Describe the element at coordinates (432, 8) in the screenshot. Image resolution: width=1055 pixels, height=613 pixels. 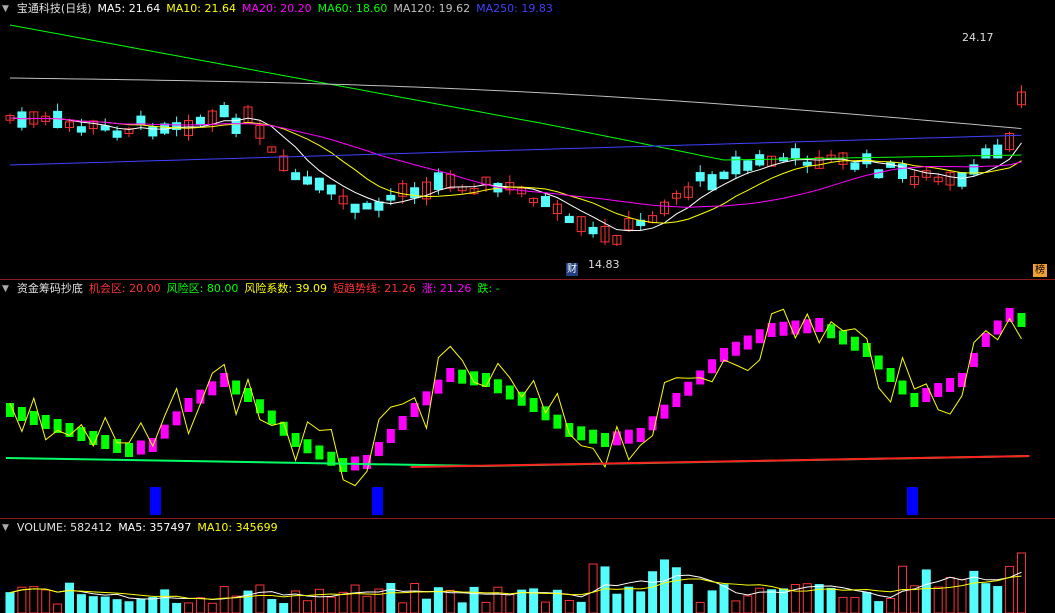
I see `ma120-value: MA120: 19.62` at that location.